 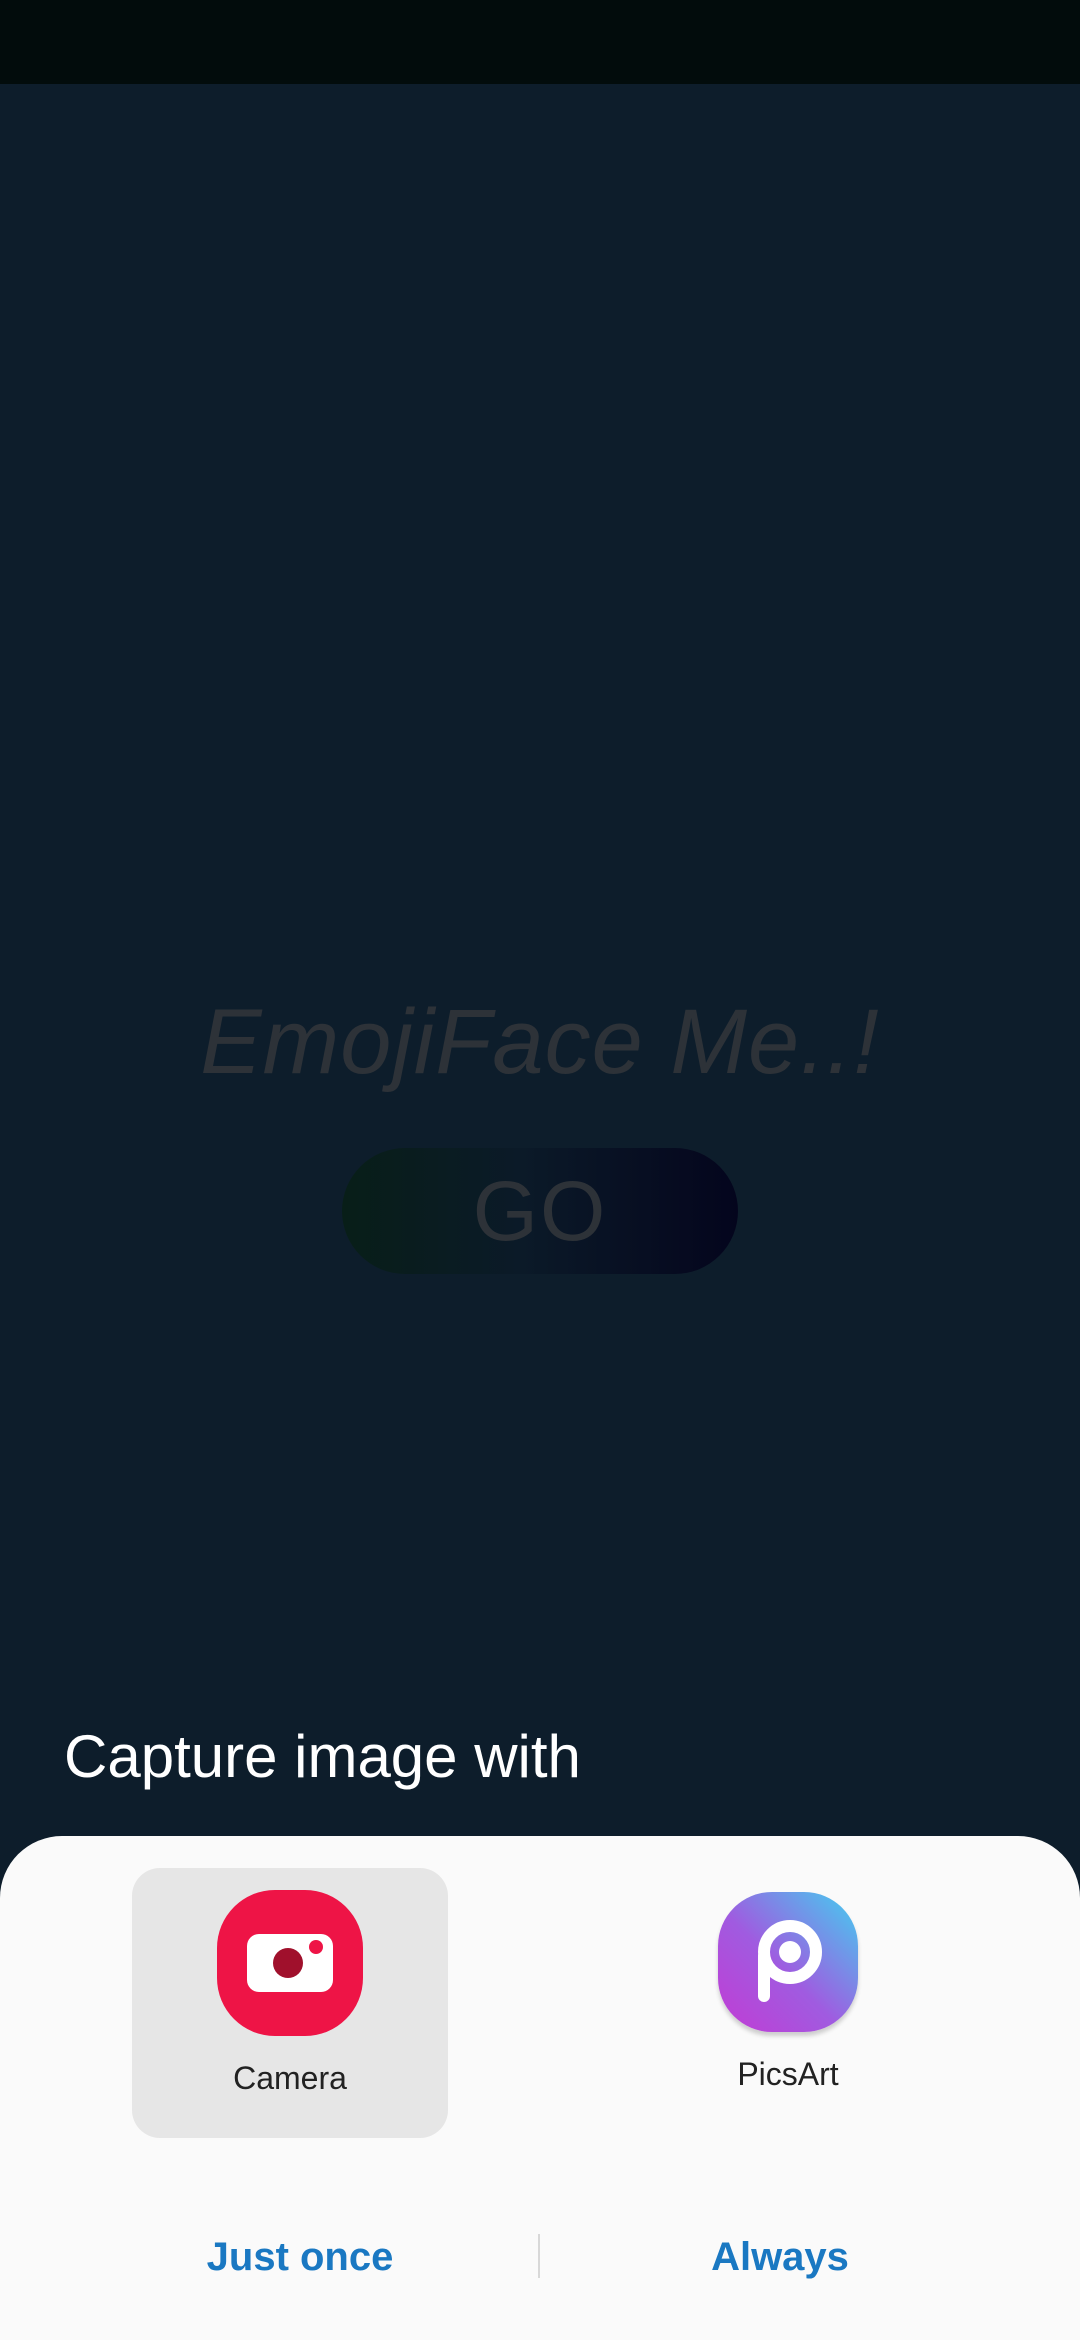 I want to click on actions-divider, so click(x=539, y=2256).